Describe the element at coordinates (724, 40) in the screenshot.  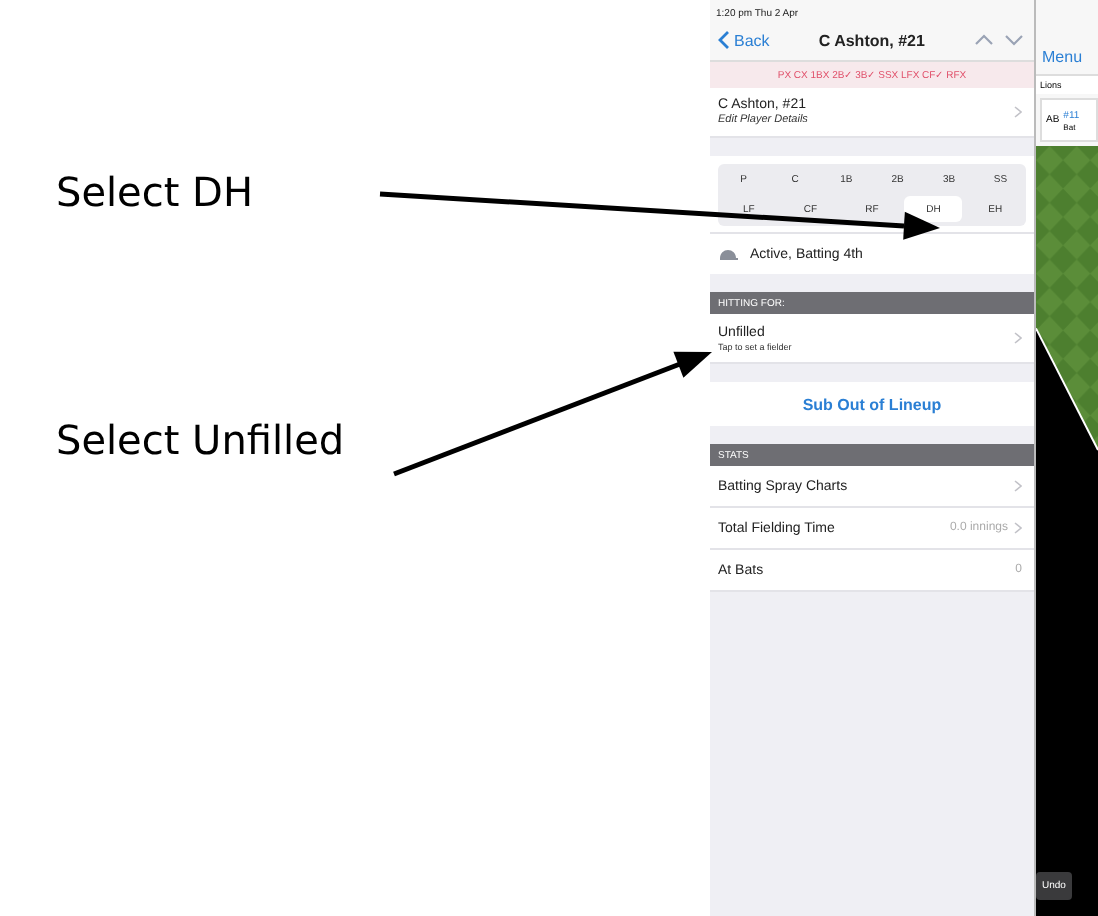
I see `chevron-left-icon` at that location.